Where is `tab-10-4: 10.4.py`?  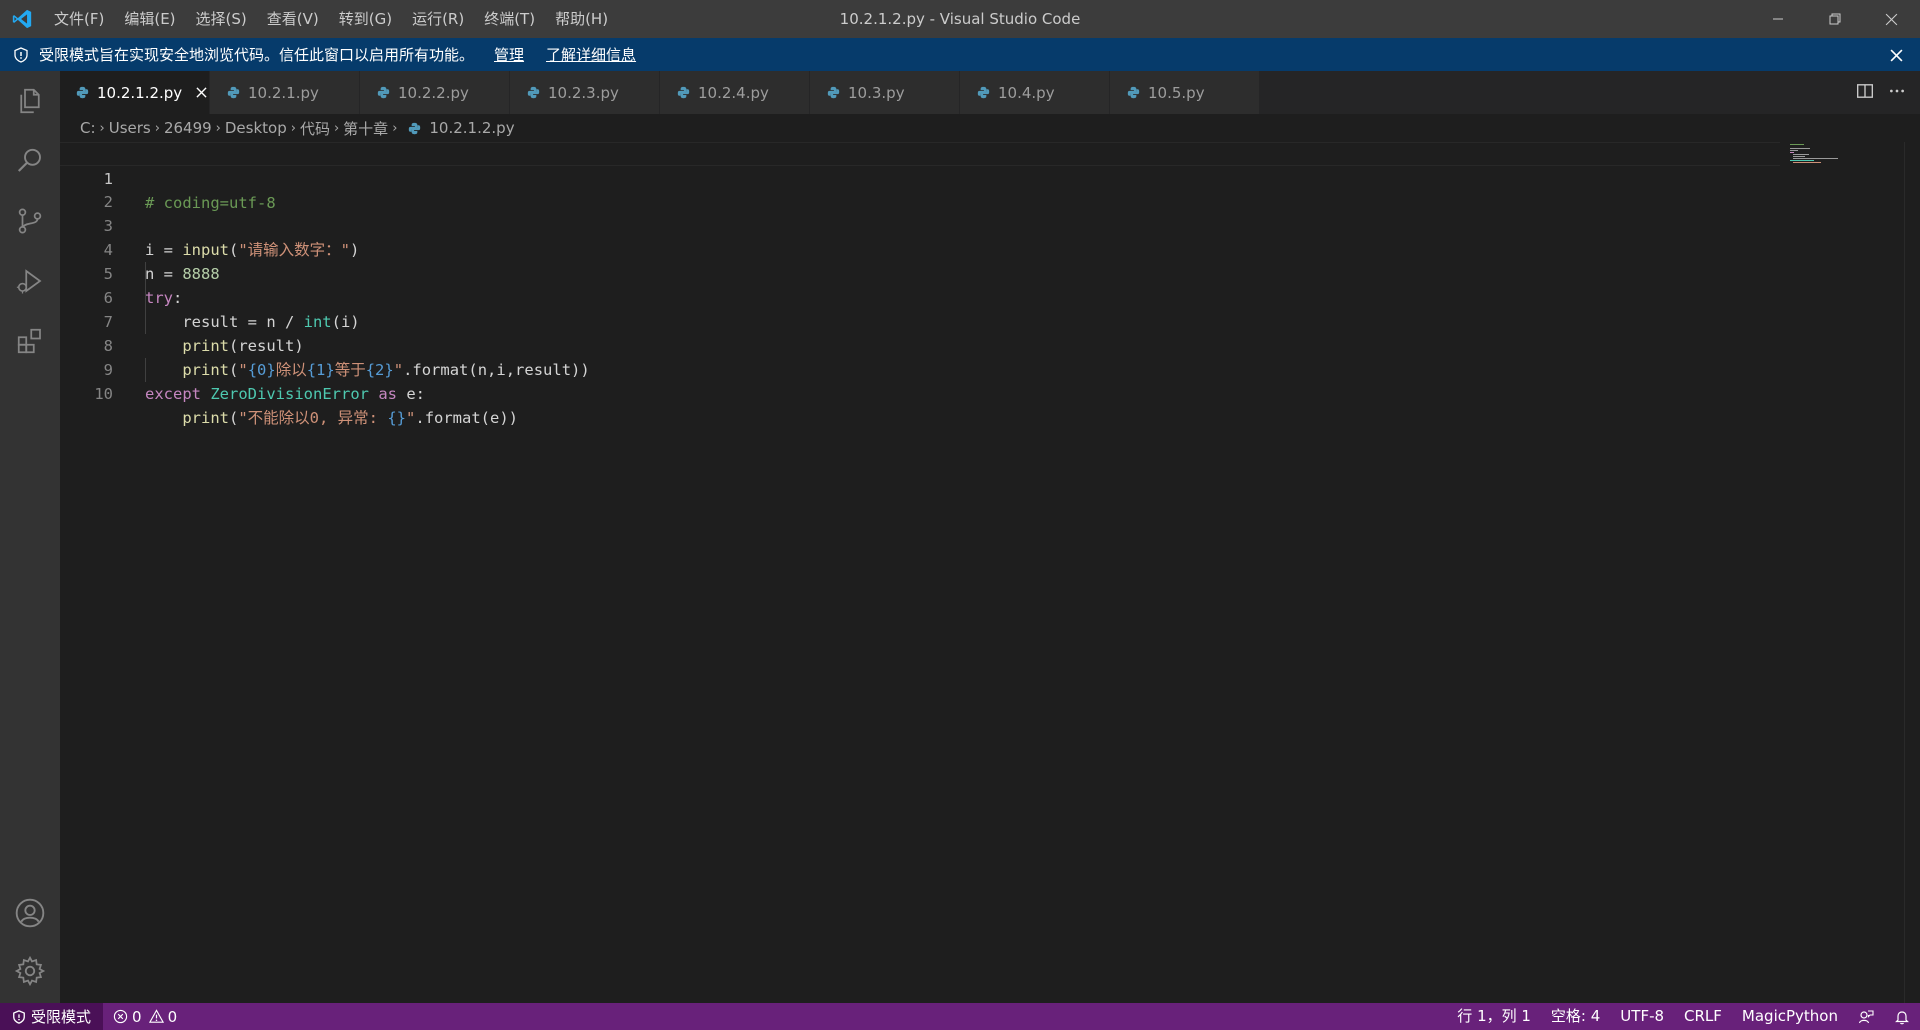 tab-10-4: 10.4.py is located at coordinates (1035, 92).